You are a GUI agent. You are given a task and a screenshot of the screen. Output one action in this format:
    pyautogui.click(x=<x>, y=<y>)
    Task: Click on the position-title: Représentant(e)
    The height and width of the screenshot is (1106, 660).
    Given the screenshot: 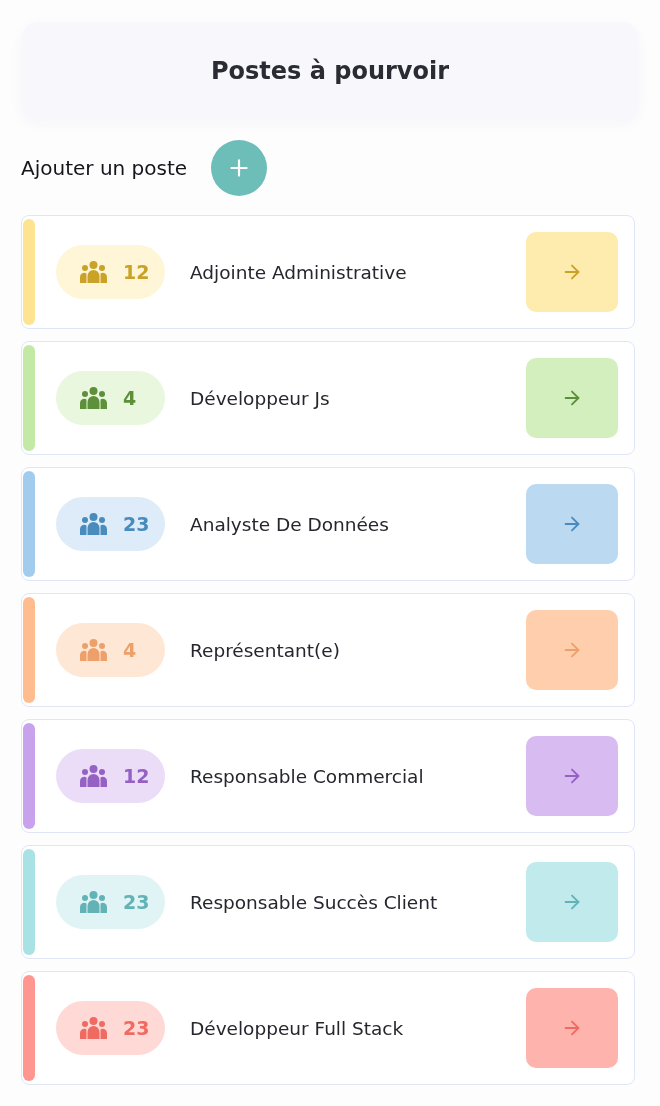 What is the action you would take?
    pyautogui.click(x=265, y=650)
    